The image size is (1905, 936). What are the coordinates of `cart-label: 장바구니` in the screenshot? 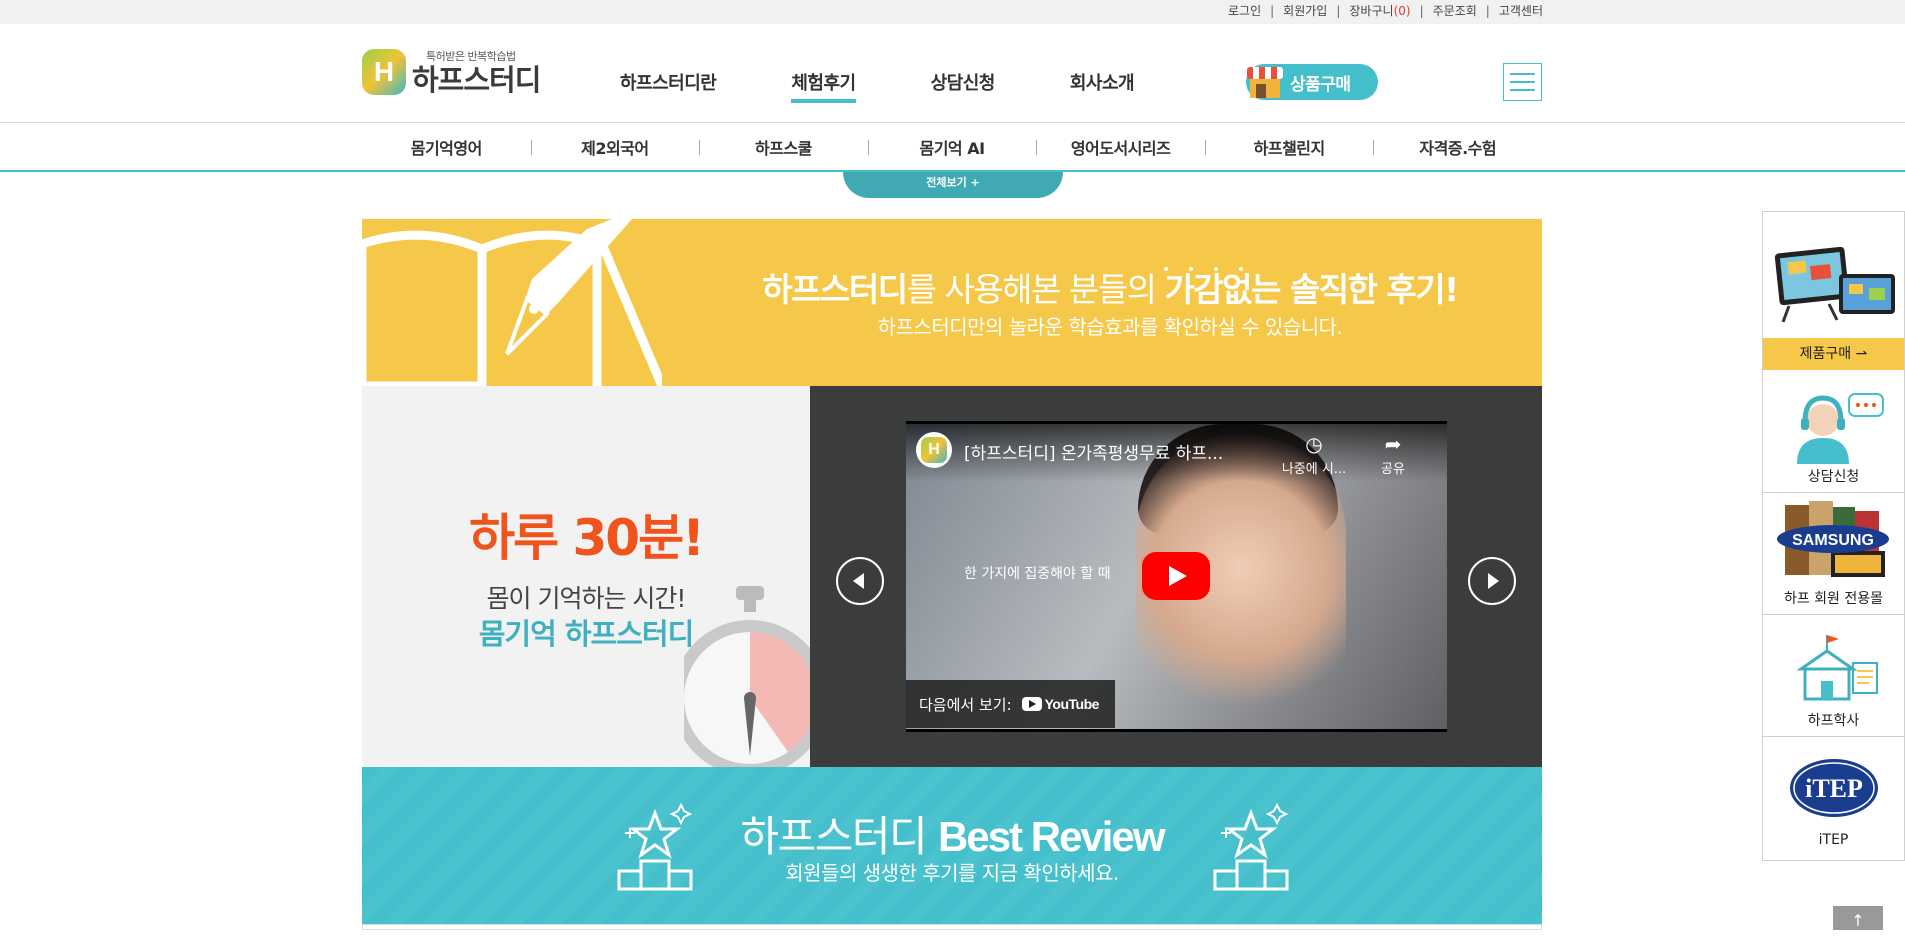 It's located at (1371, 11).